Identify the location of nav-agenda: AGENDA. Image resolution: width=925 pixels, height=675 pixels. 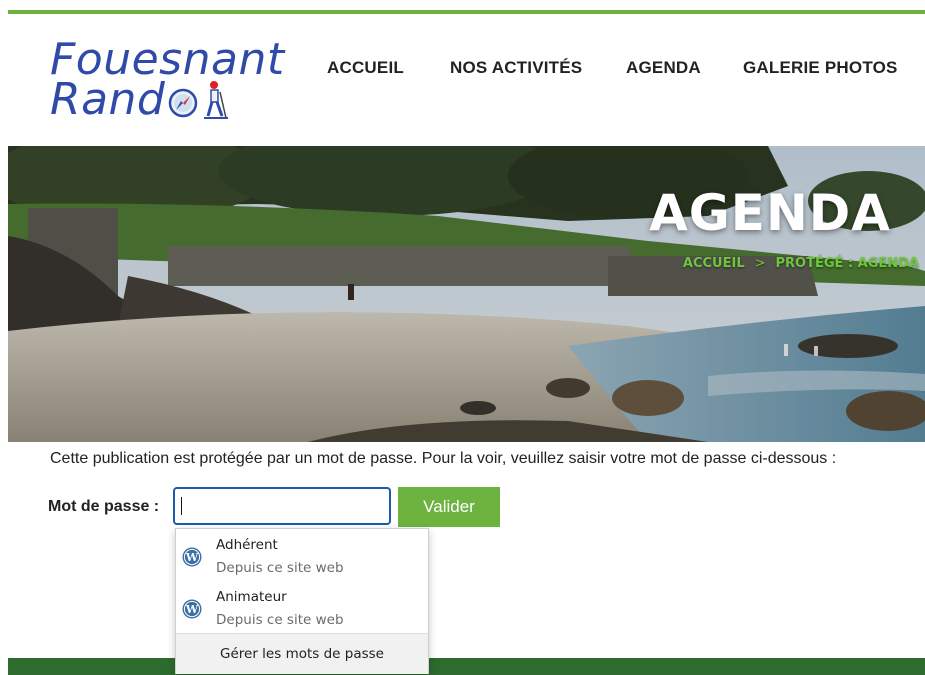
(663, 68).